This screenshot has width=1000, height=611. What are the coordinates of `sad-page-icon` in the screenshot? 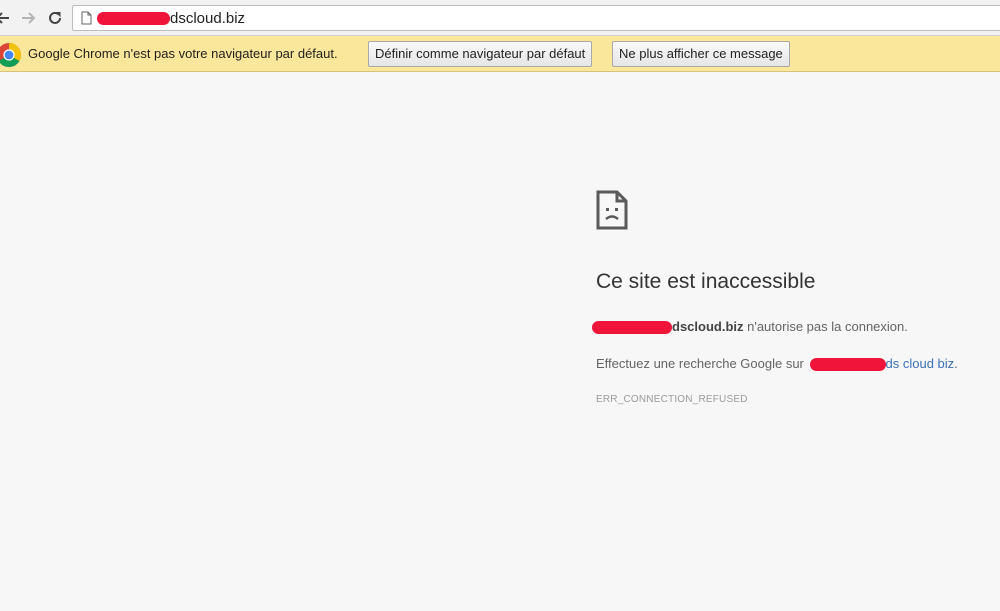 It's located at (612, 210).